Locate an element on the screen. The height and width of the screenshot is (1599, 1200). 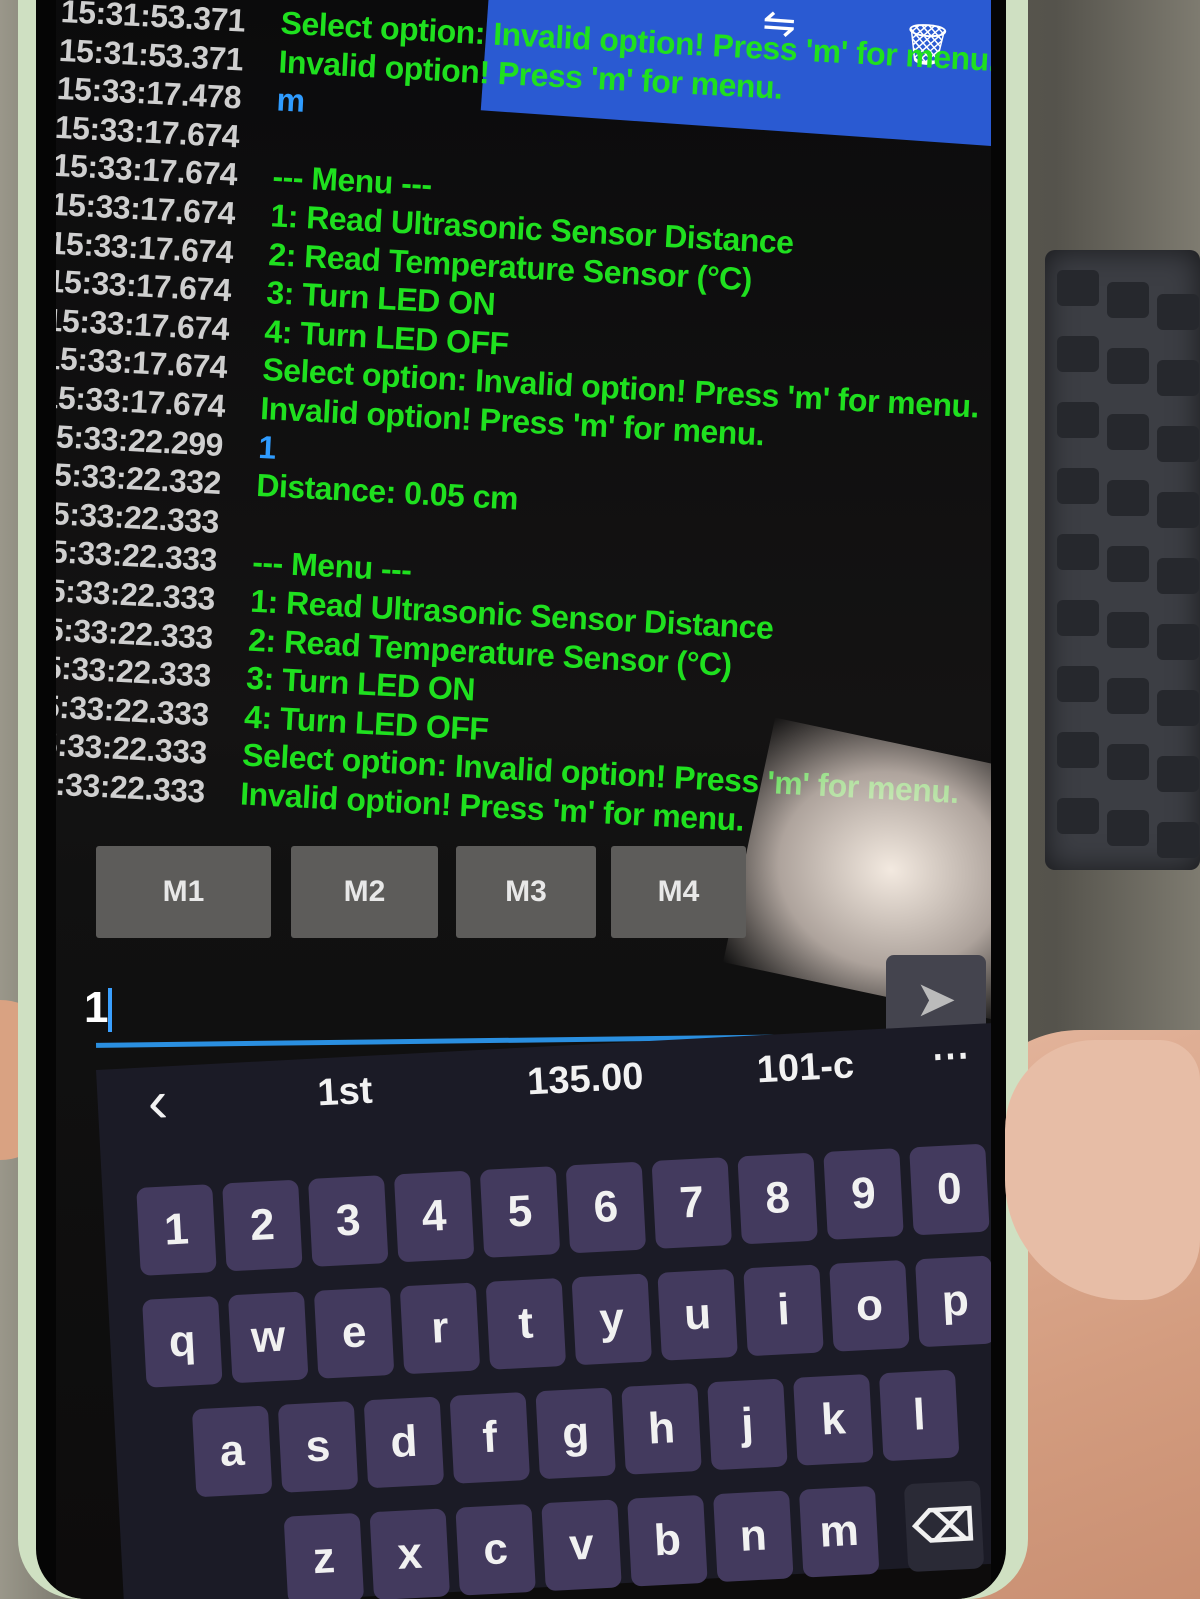
key-7: 7 is located at coordinates (692, 1203).